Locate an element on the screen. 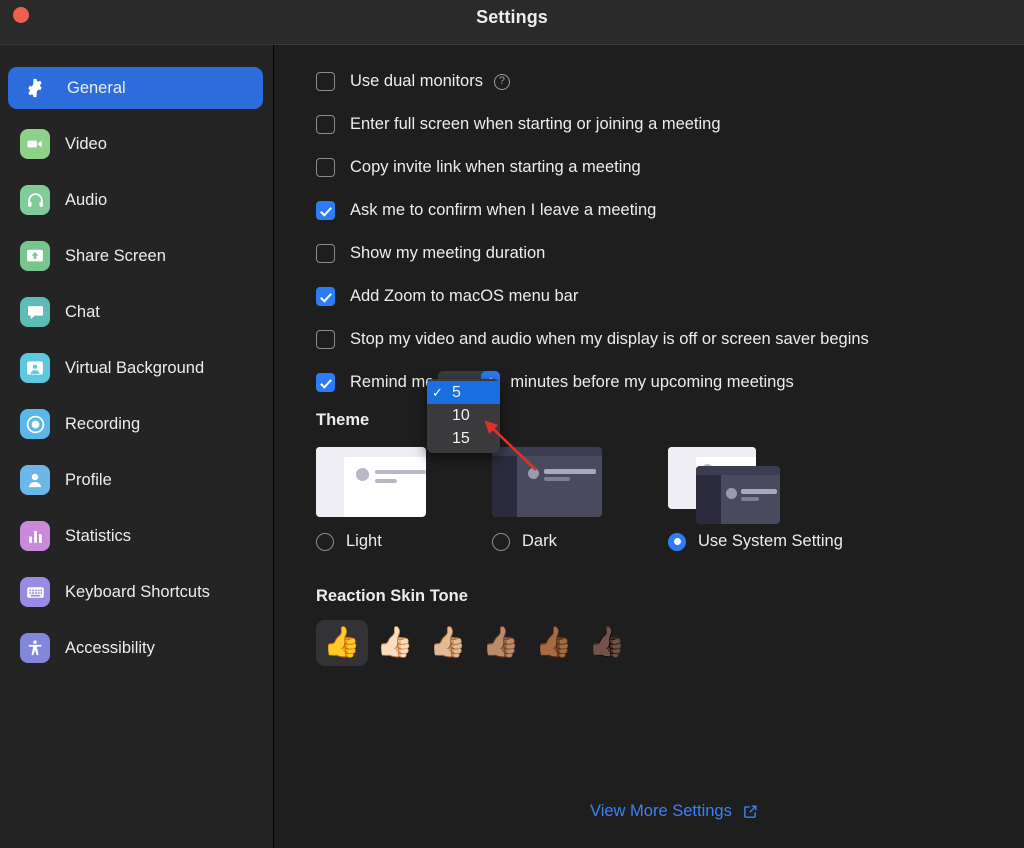 The height and width of the screenshot is (848, 1024). skin-tone-thumbs-up-medium-light: 👍🏼 is located at coordinates (448, 643).